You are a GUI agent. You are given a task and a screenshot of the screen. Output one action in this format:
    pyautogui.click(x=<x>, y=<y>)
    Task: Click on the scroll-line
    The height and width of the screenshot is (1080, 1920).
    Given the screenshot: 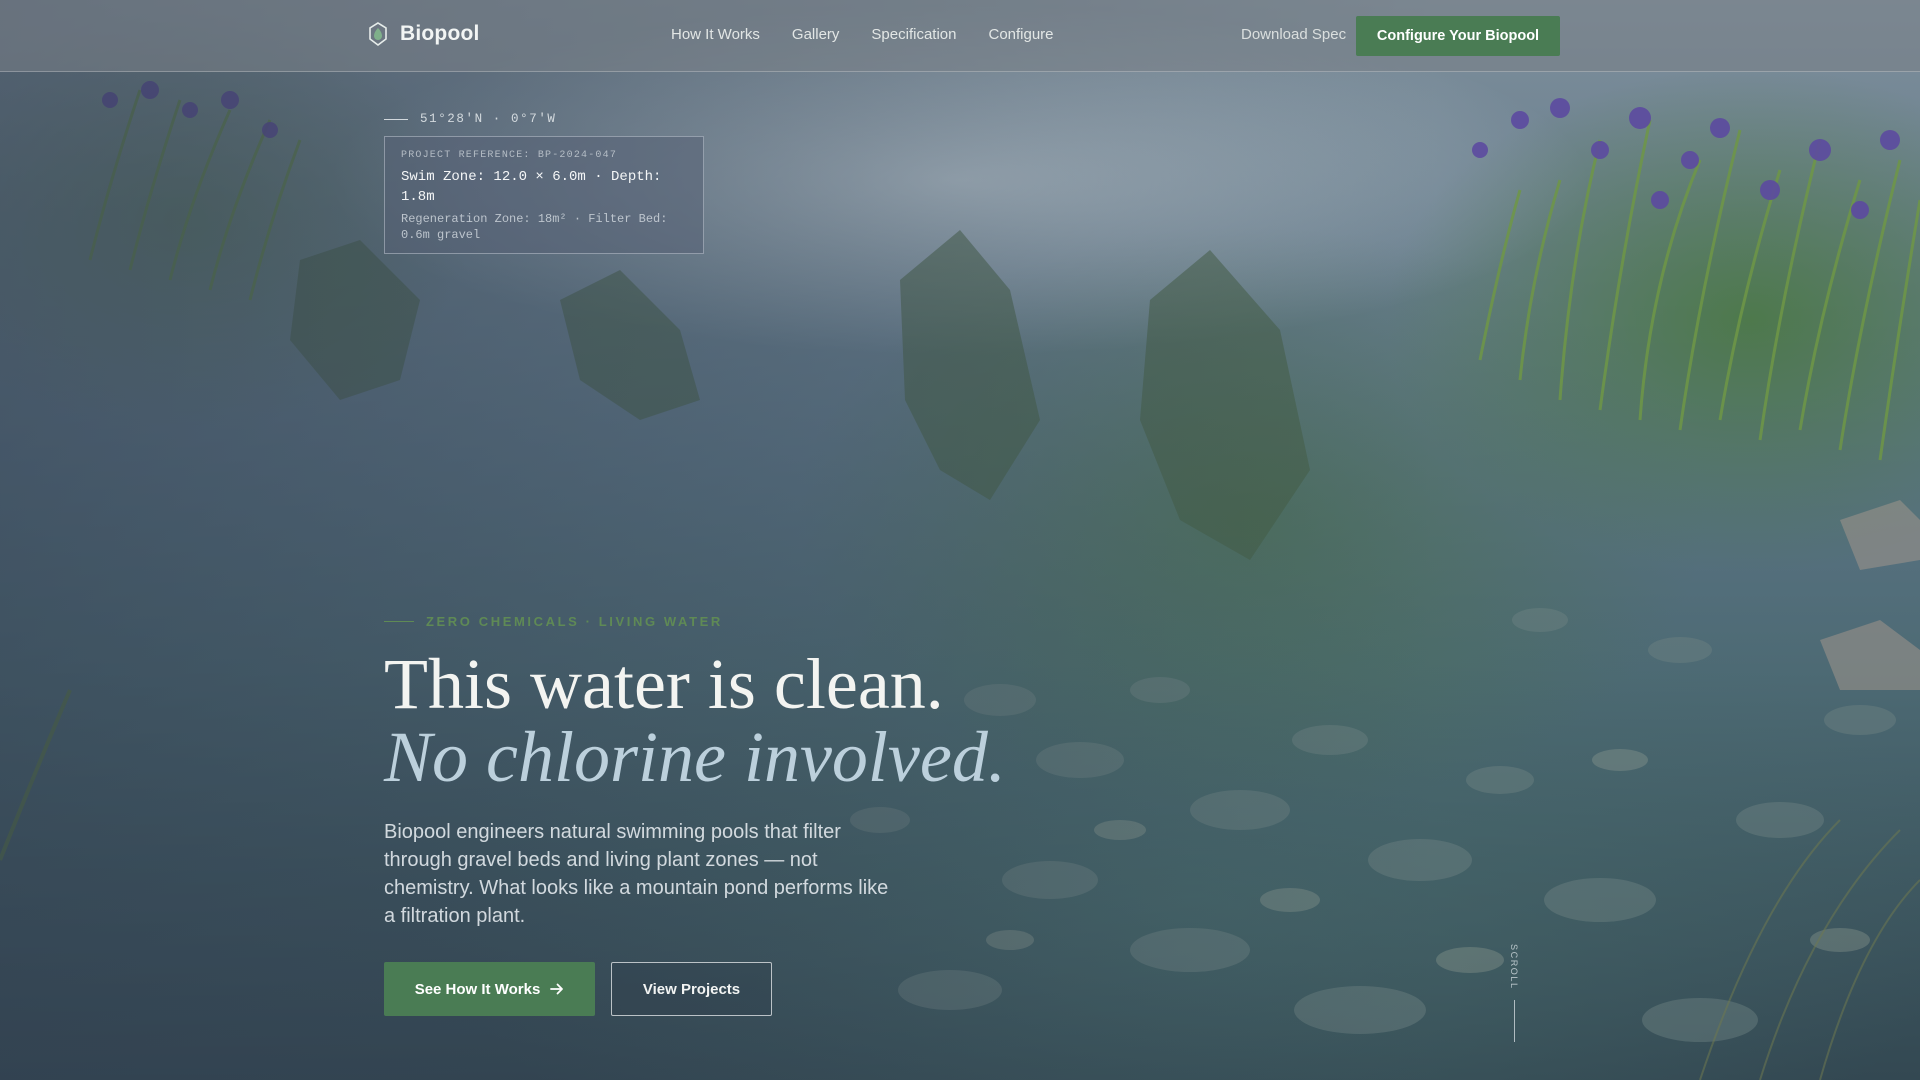 What is the action you would take?
    pyautogui.click(x=1514, y=1021)
    